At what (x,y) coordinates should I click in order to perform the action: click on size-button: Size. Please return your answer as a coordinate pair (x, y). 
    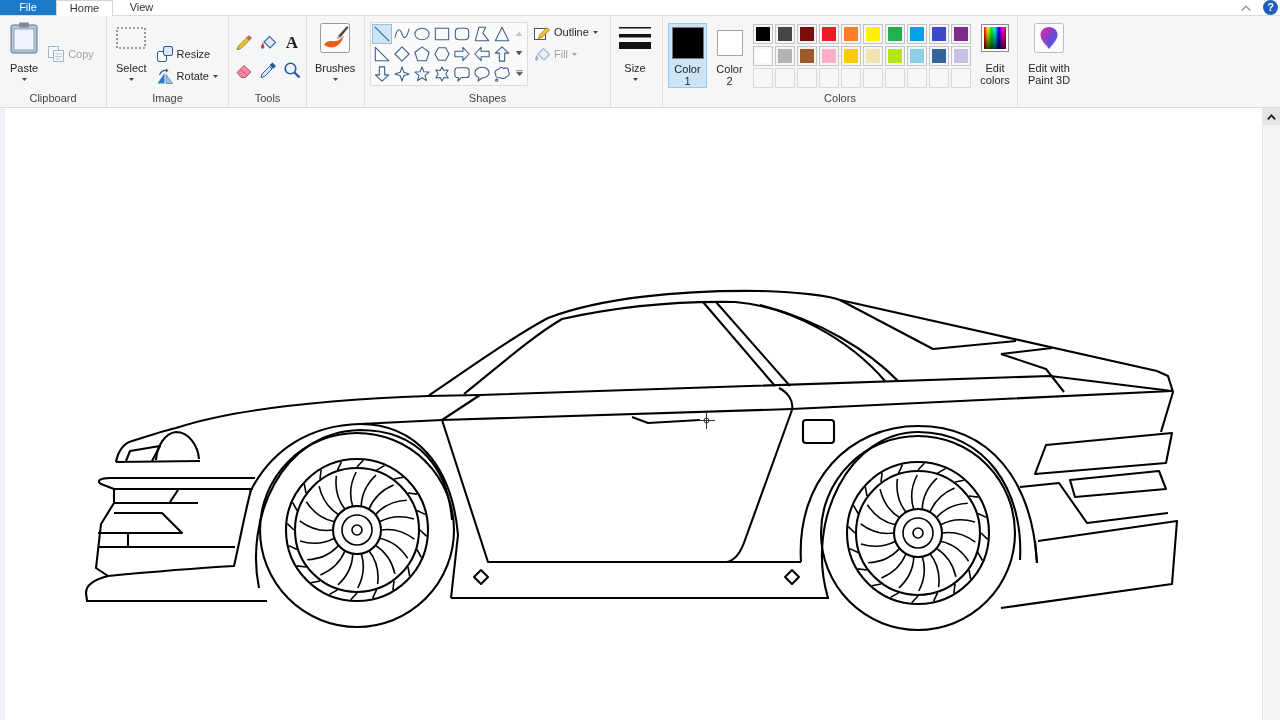
    Looking at the image, I should click on (635, 52).